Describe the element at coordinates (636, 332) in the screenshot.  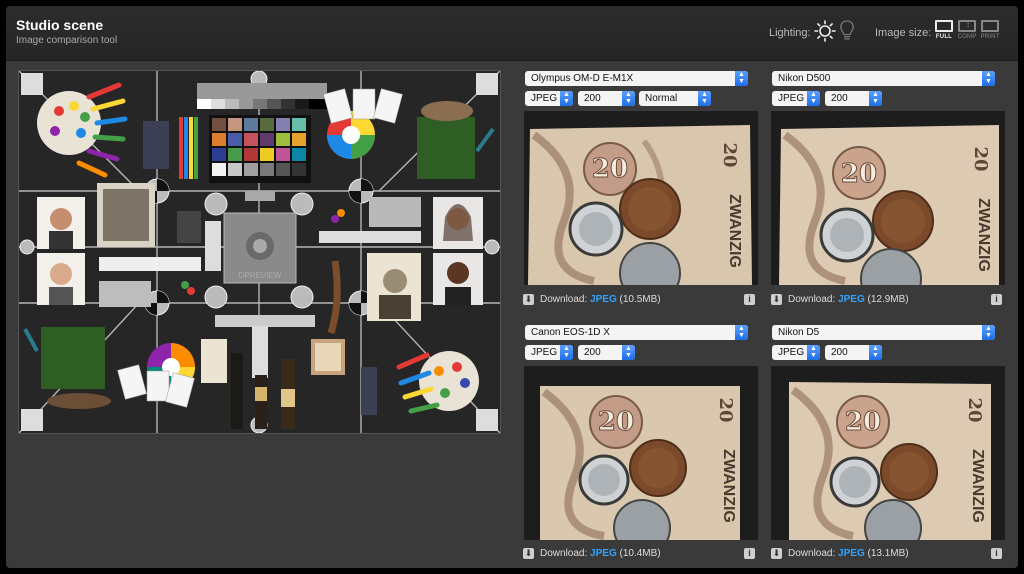
I see `camera-select: Canon EOS-1D X ▲ ▼` at that location.